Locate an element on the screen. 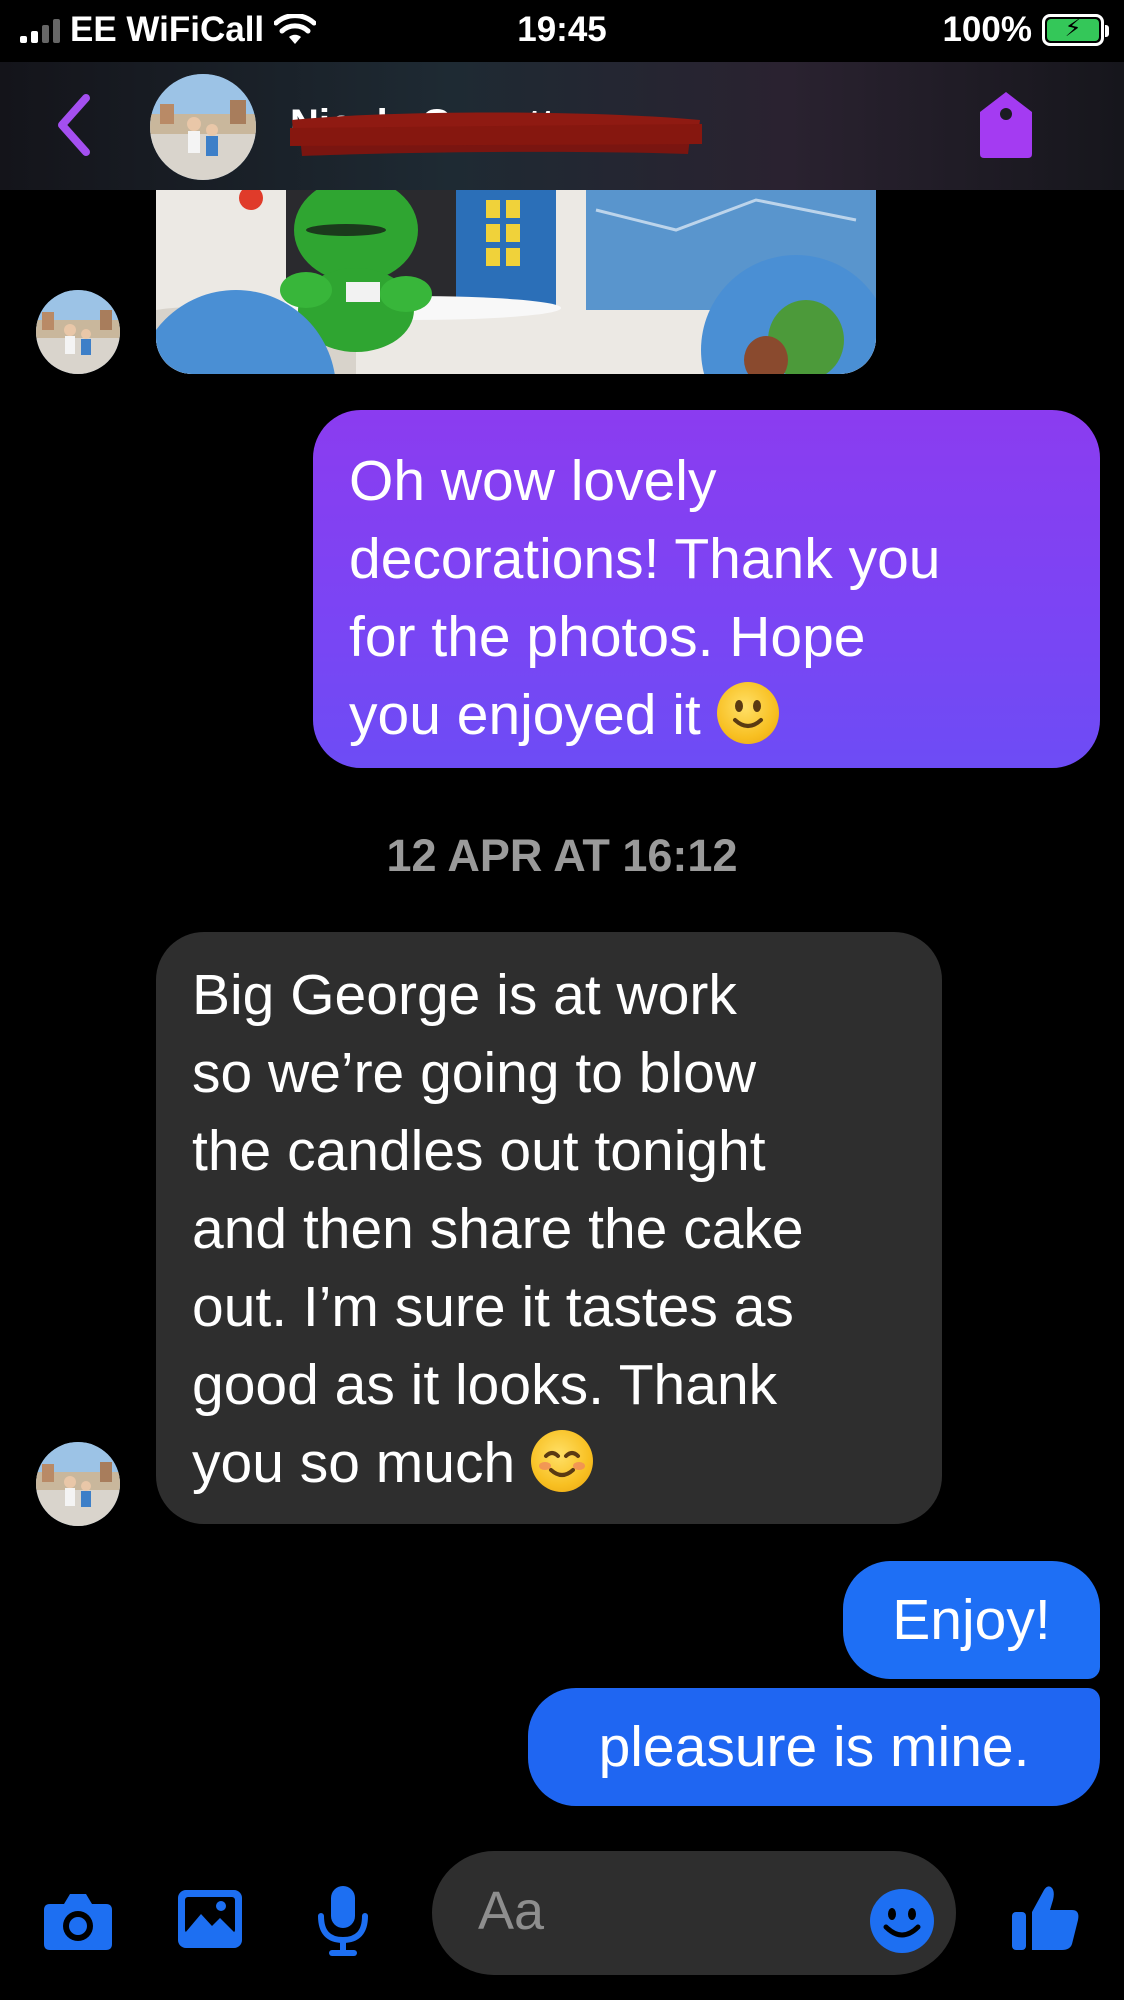 The image size is (1124, 2000). battery-percent: 100% is located at coordinates (987, 29).